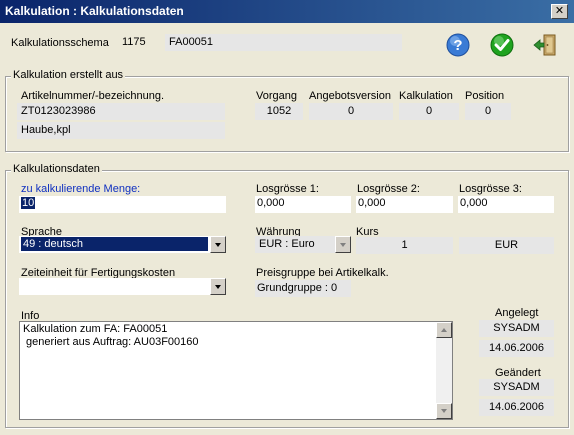  I want to click on exit-door-icon, so click(544, 45).